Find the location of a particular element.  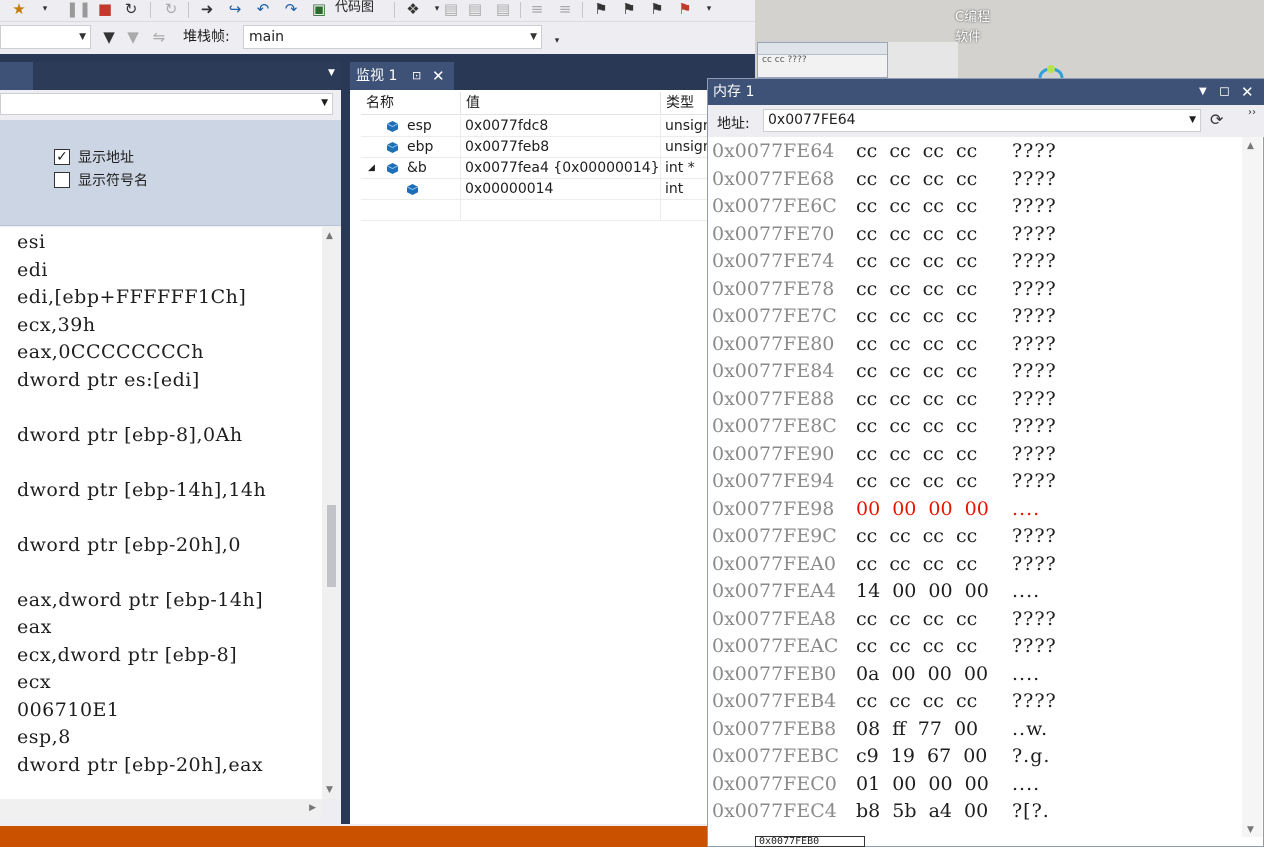

table-row: ◢ &b 0x0077fea4 {0x00000014} int * is located at coordinates (558, 168).